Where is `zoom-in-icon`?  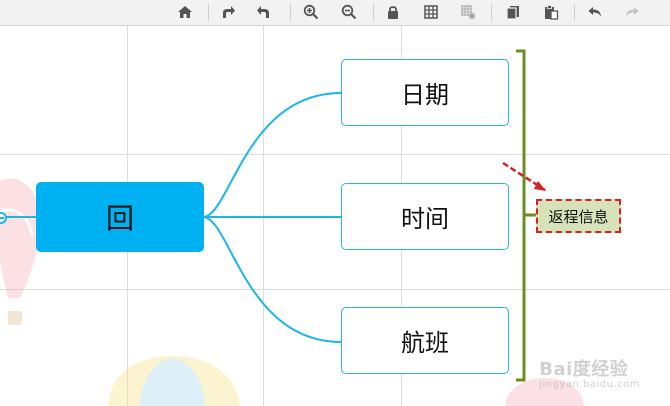 zoom-in-icon is located at coordinates (311, 12).